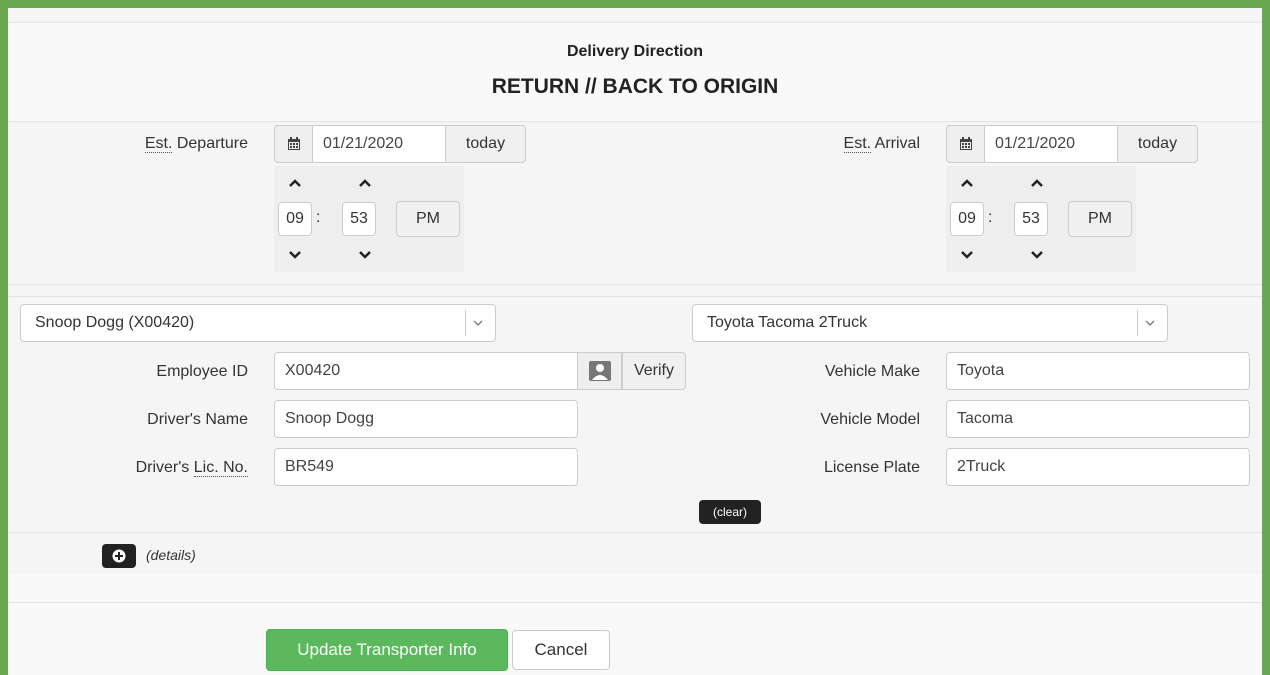 Image resolution: width=1270 pixels, height=675 pixels. Describe the element at coordinates (379, 144) in the screenshot. I see `departure-date-input: 01/21/2020` at that location.